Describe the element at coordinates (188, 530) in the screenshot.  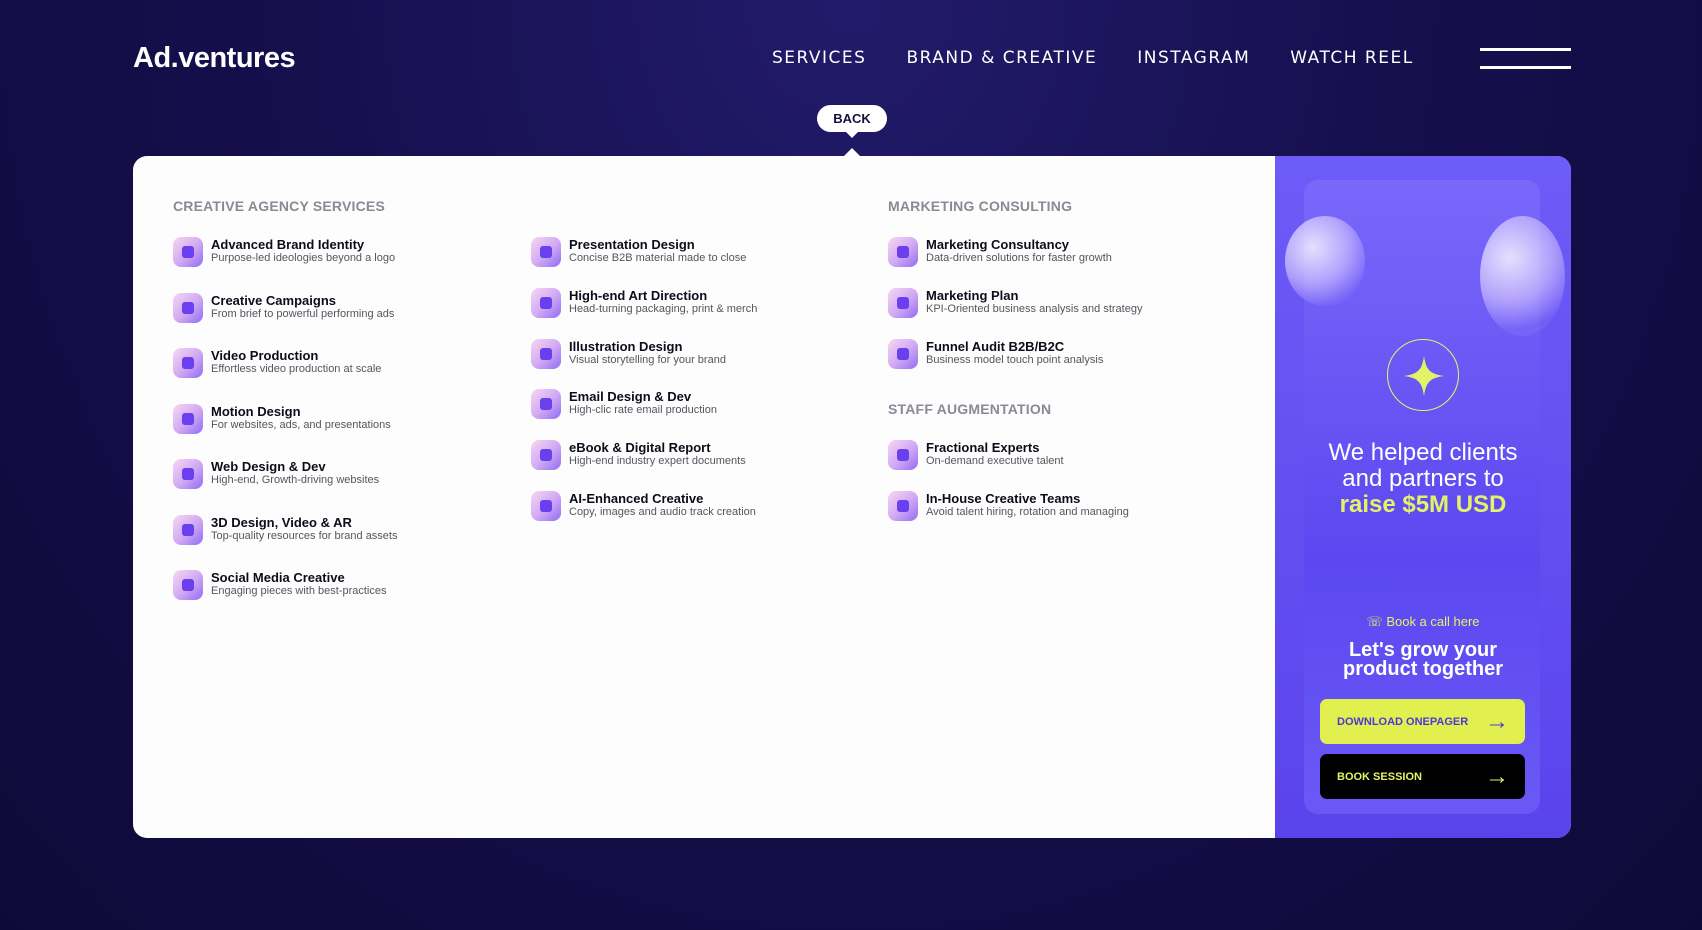
I see `3d-icon` at that location.